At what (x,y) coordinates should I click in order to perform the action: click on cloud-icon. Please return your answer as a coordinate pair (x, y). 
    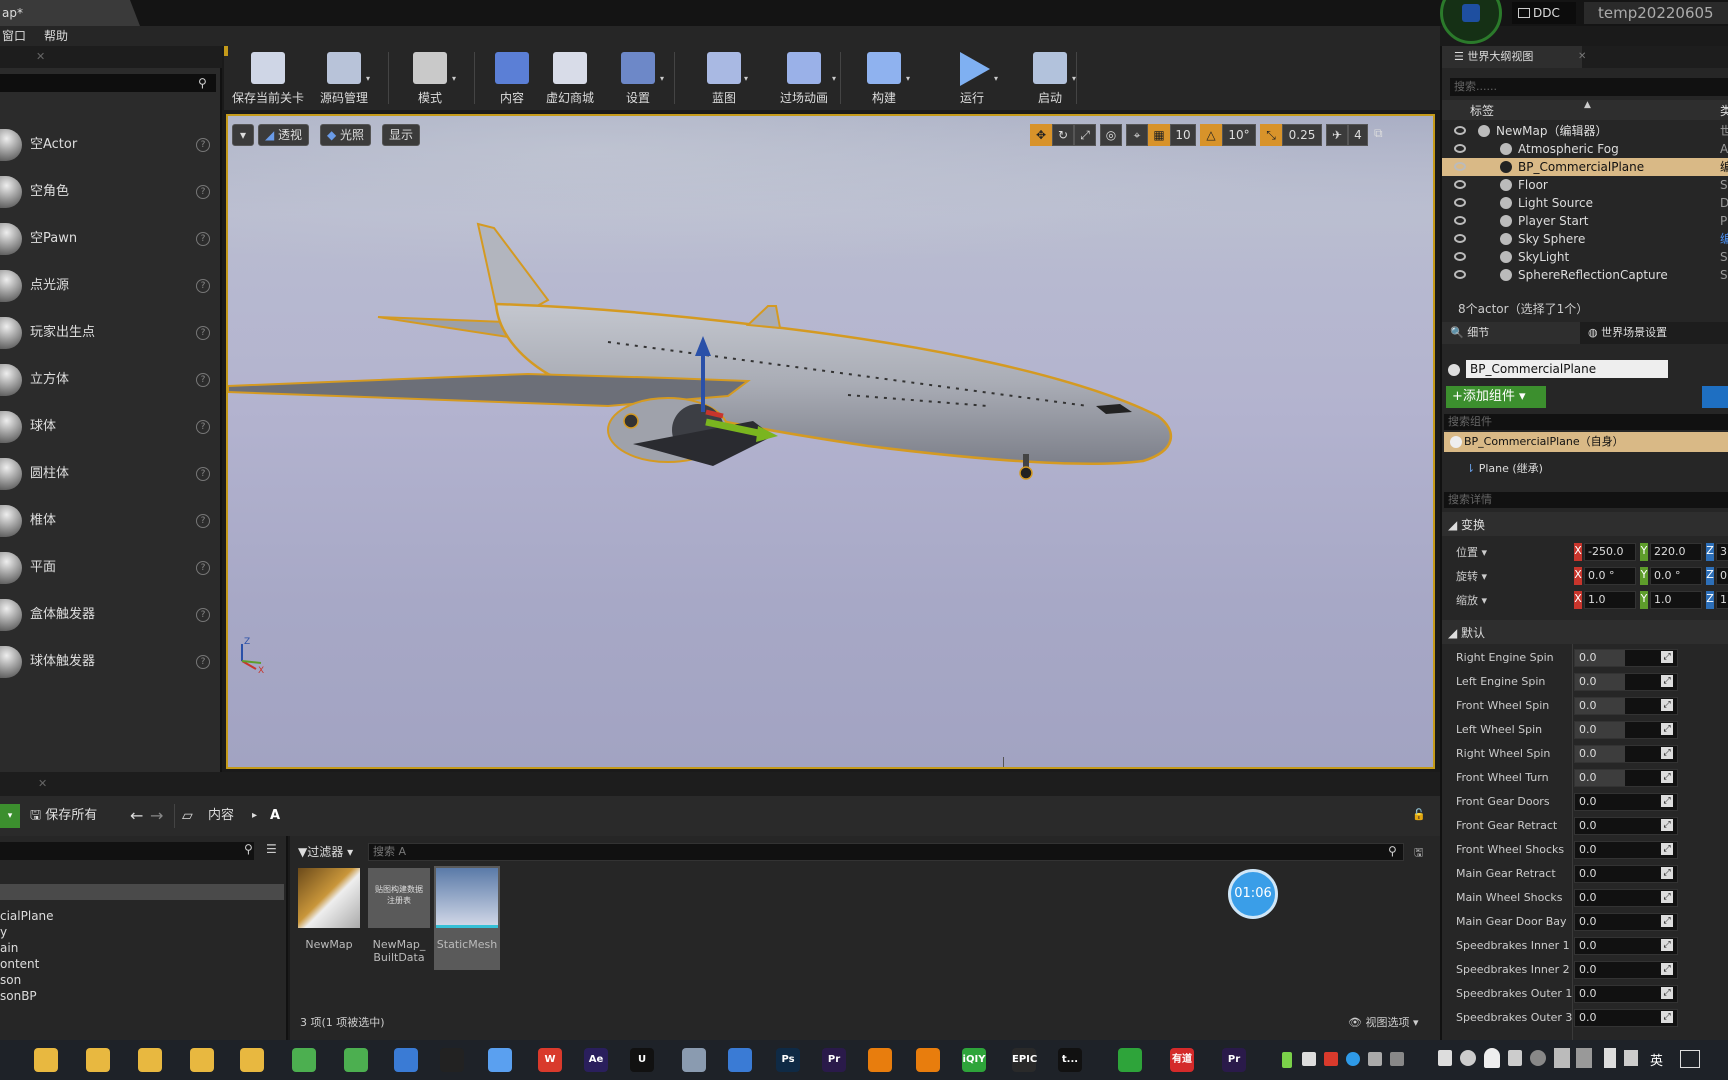
    Looking at the image, I should click on (500, 1060).